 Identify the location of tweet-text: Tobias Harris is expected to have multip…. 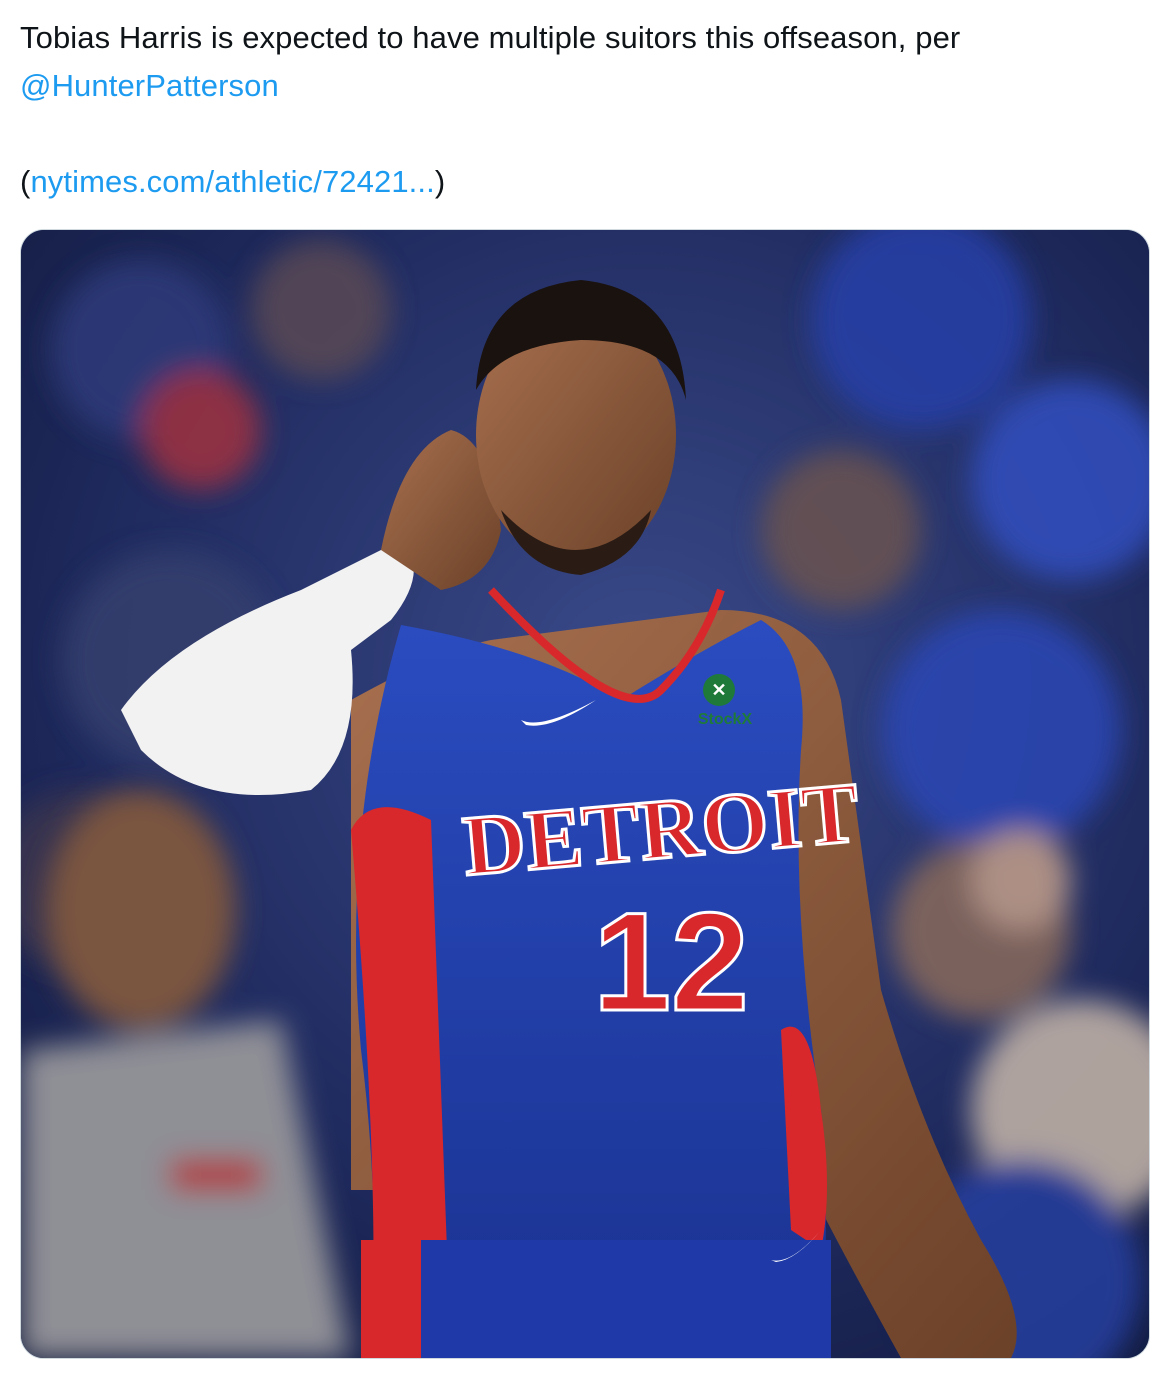
(585, 110).